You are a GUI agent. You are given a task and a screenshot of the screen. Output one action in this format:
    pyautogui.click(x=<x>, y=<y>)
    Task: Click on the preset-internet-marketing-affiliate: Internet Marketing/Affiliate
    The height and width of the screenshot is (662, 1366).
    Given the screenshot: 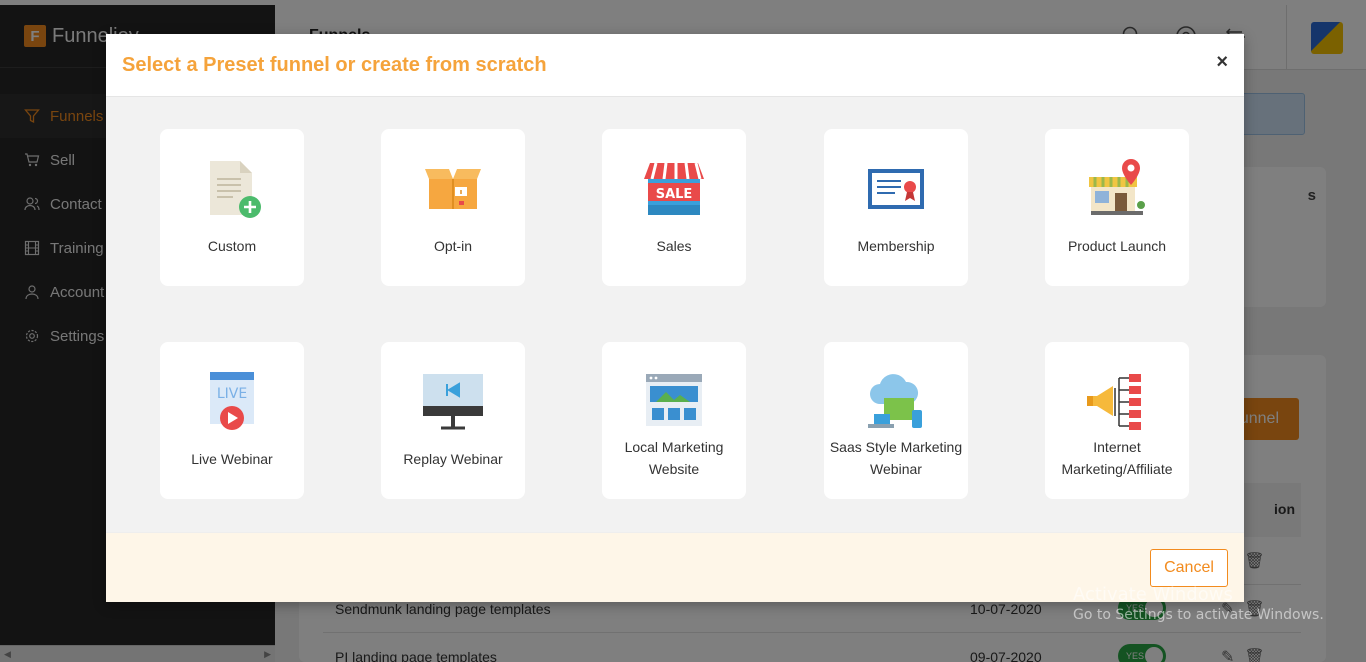 What is the action you would take?
    pyautogui.click(x=1117, y=420)
    